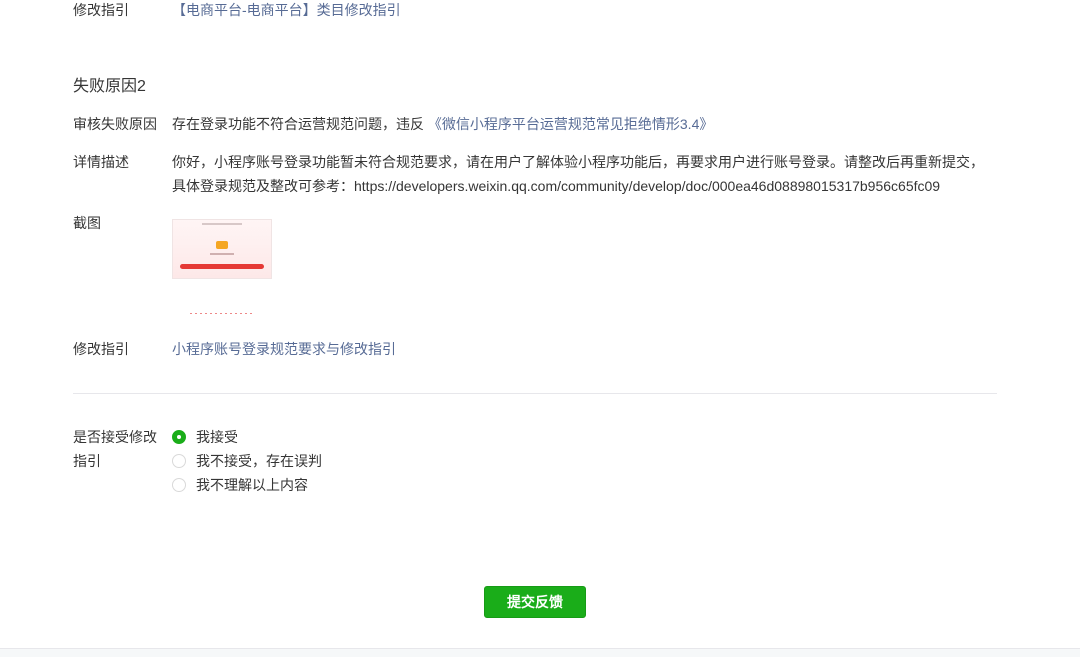  I want to click on screenshot-label: 截图, so click(87, 223).